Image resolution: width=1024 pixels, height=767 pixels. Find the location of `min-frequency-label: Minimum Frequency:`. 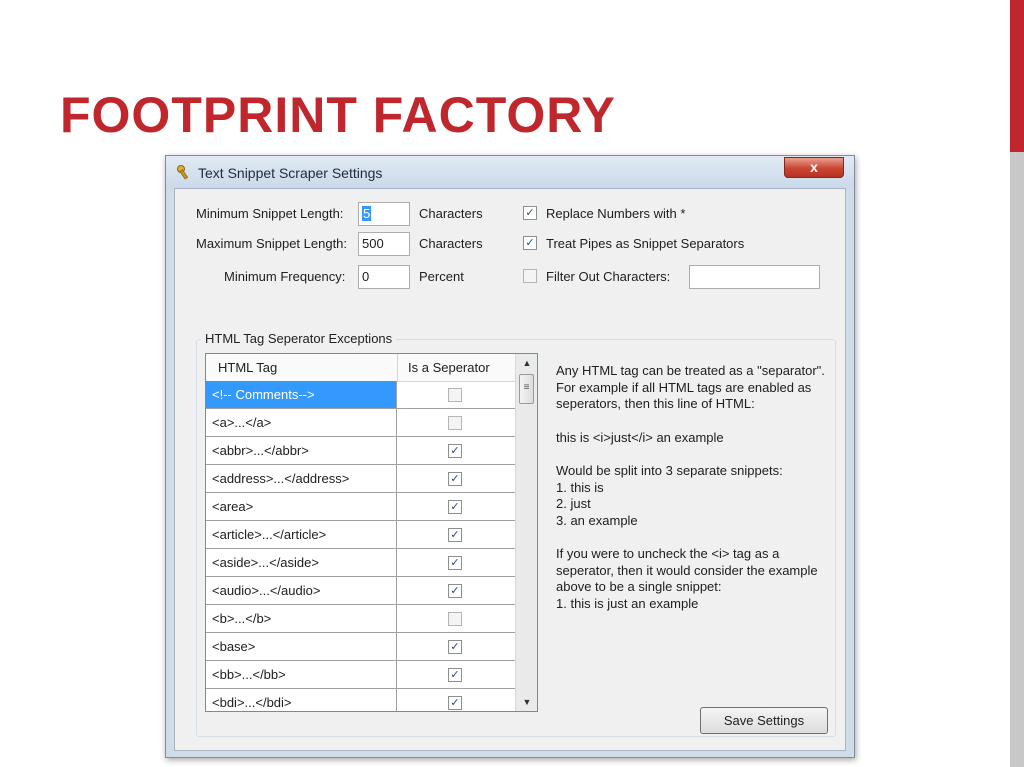

min-frequency-label: Minimum Frequency: is located at coordinates (285, 276).